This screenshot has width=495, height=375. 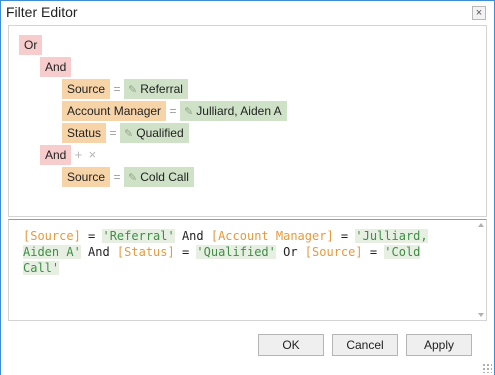 I want to click on expr-token: Or, so click(x=290, y=252).